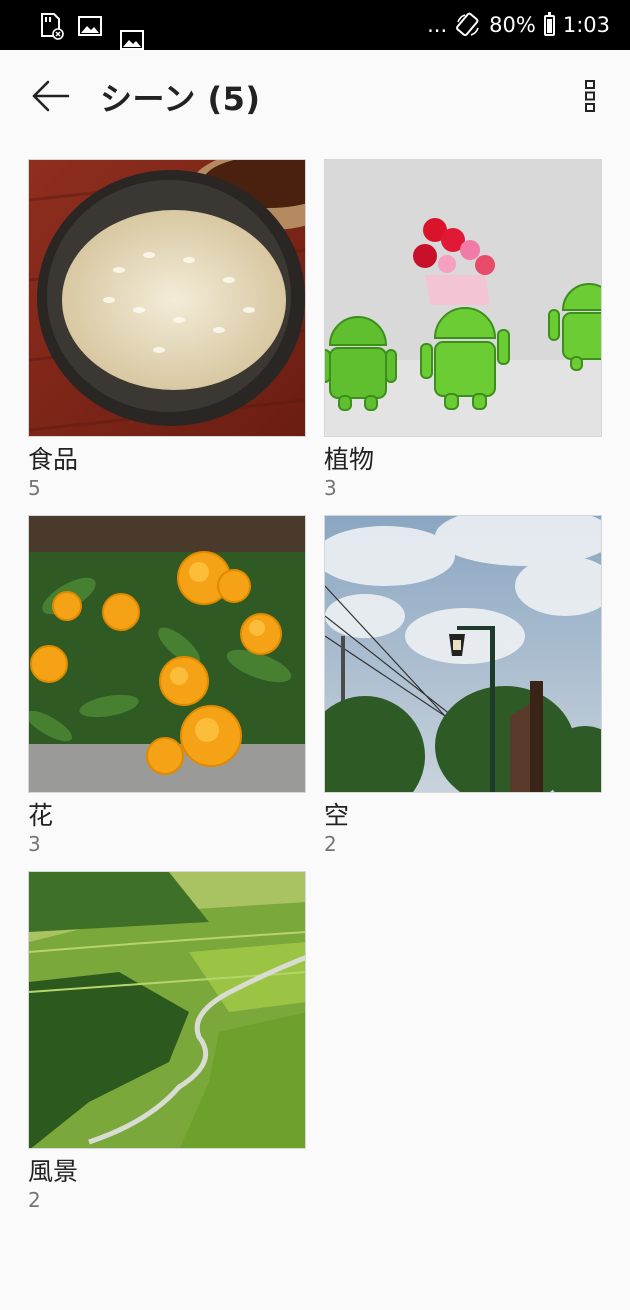 This screenshot has width=630, height=1310. Describe the element at coordinates (337, 815) in the screenshot. I see `album-name: 空` at that location.